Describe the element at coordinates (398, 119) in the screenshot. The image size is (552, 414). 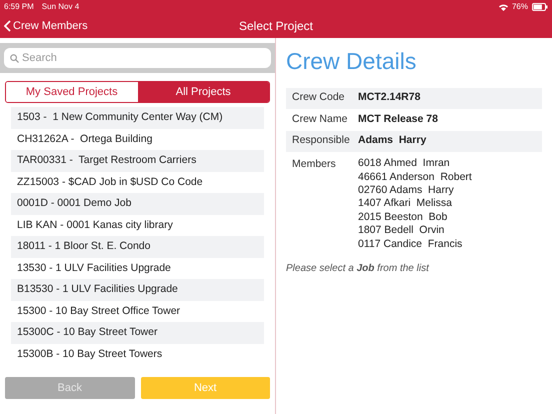
I see `field-value: MCT Release 78` at that location.